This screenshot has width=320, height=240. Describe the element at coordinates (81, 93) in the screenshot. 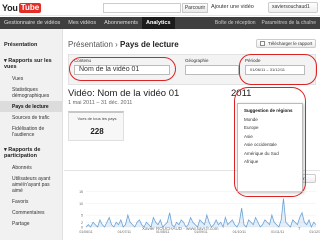

I see `video-title-prefix: Vidéo:` at that location.